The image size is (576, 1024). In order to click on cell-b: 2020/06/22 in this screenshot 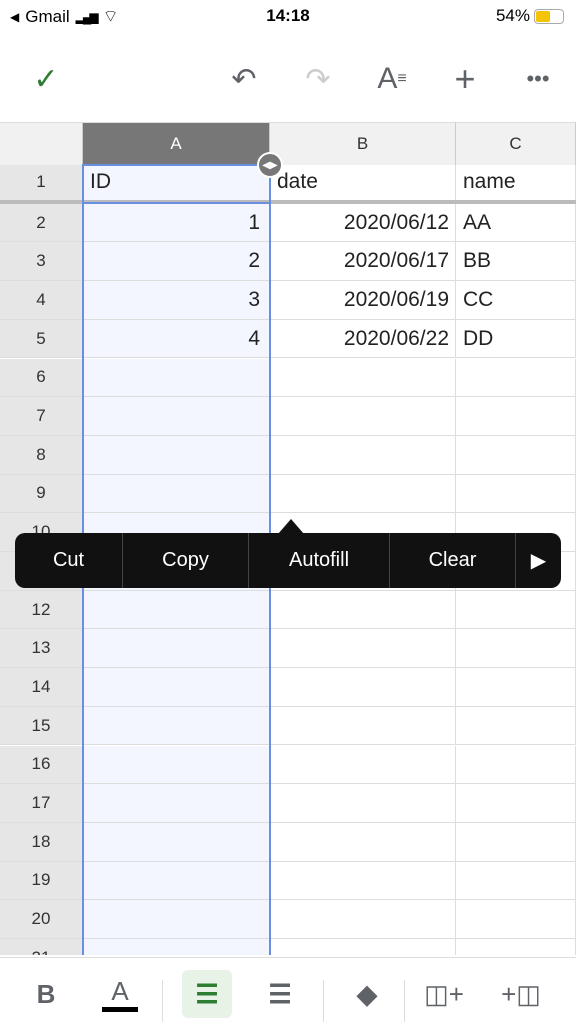, I will do `click(363, 338)`.